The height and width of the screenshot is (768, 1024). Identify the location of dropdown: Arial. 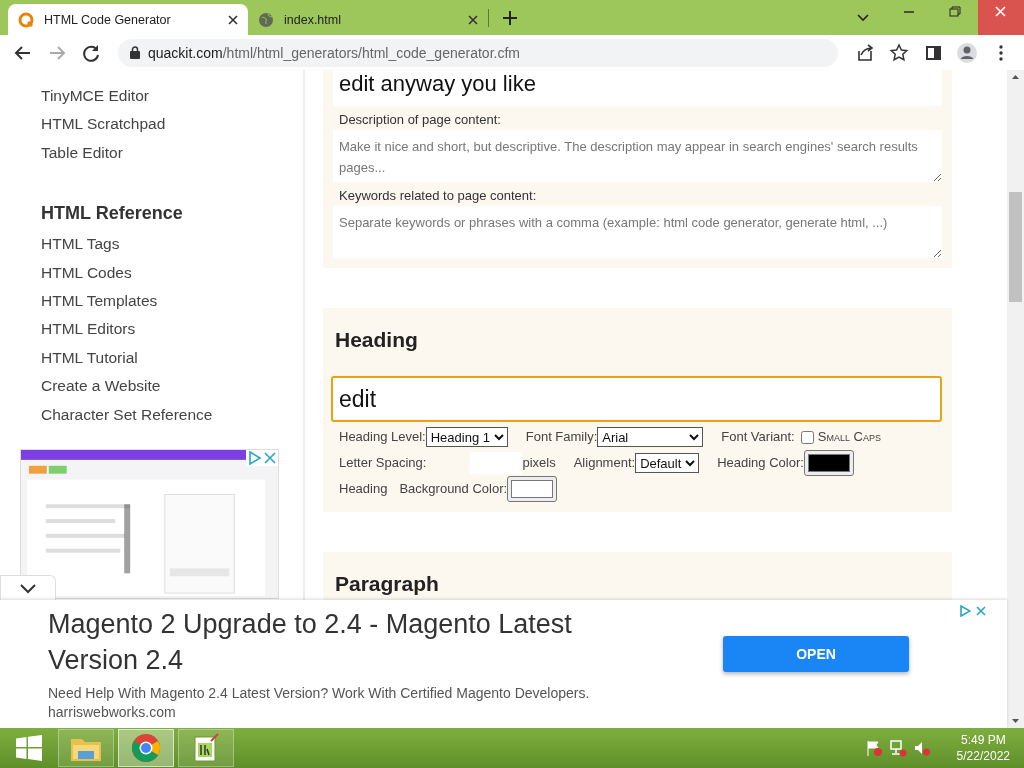
(650, 437).